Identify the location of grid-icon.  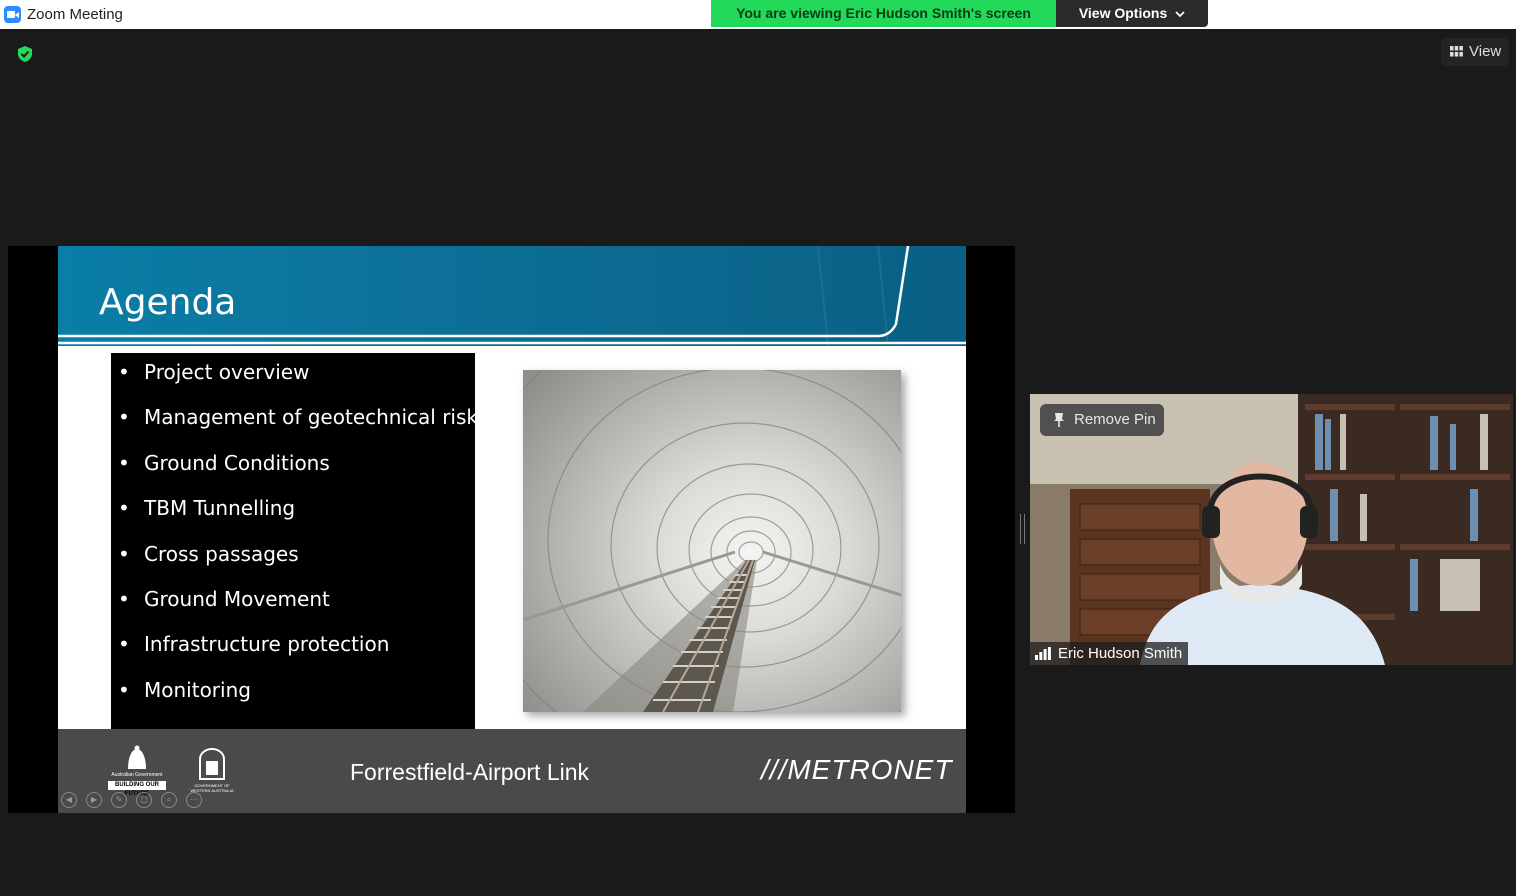
(1456, 51).